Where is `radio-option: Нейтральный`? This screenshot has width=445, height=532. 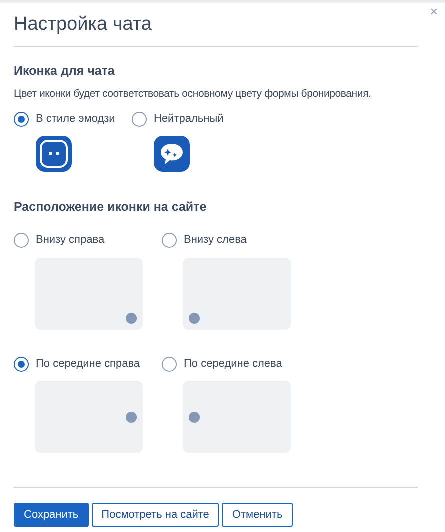
radio-option: Нейтральный is located at coordinates (178, 119).